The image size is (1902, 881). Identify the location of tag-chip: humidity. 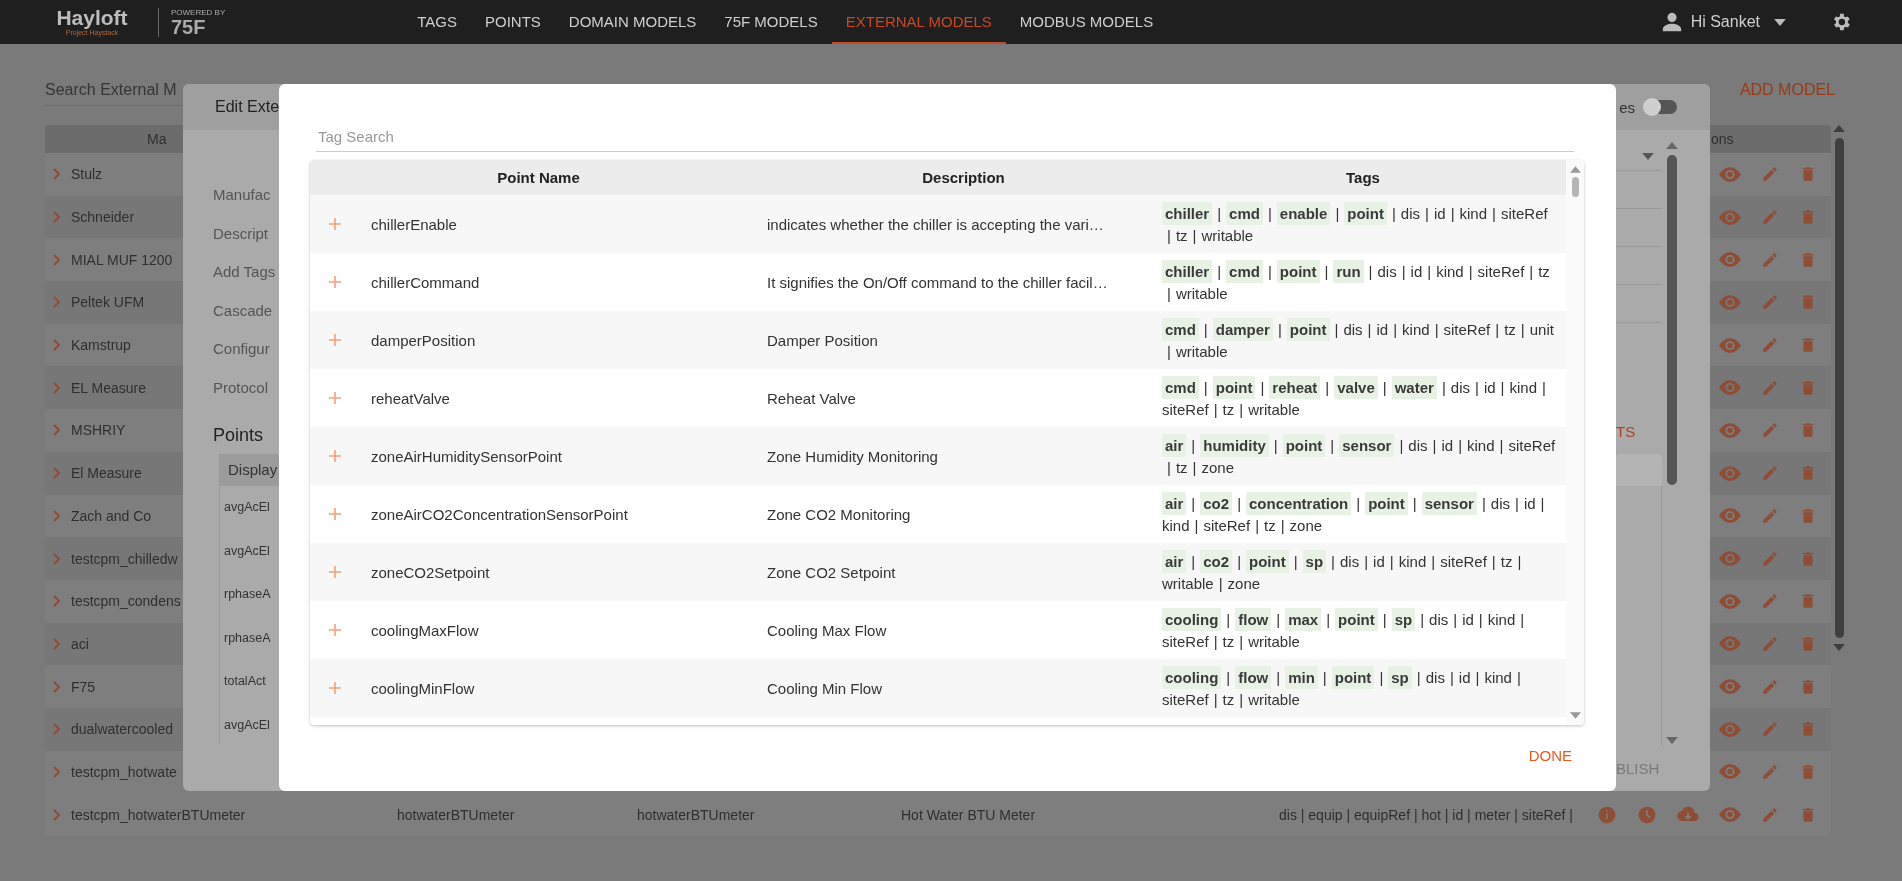
(1234, 445).